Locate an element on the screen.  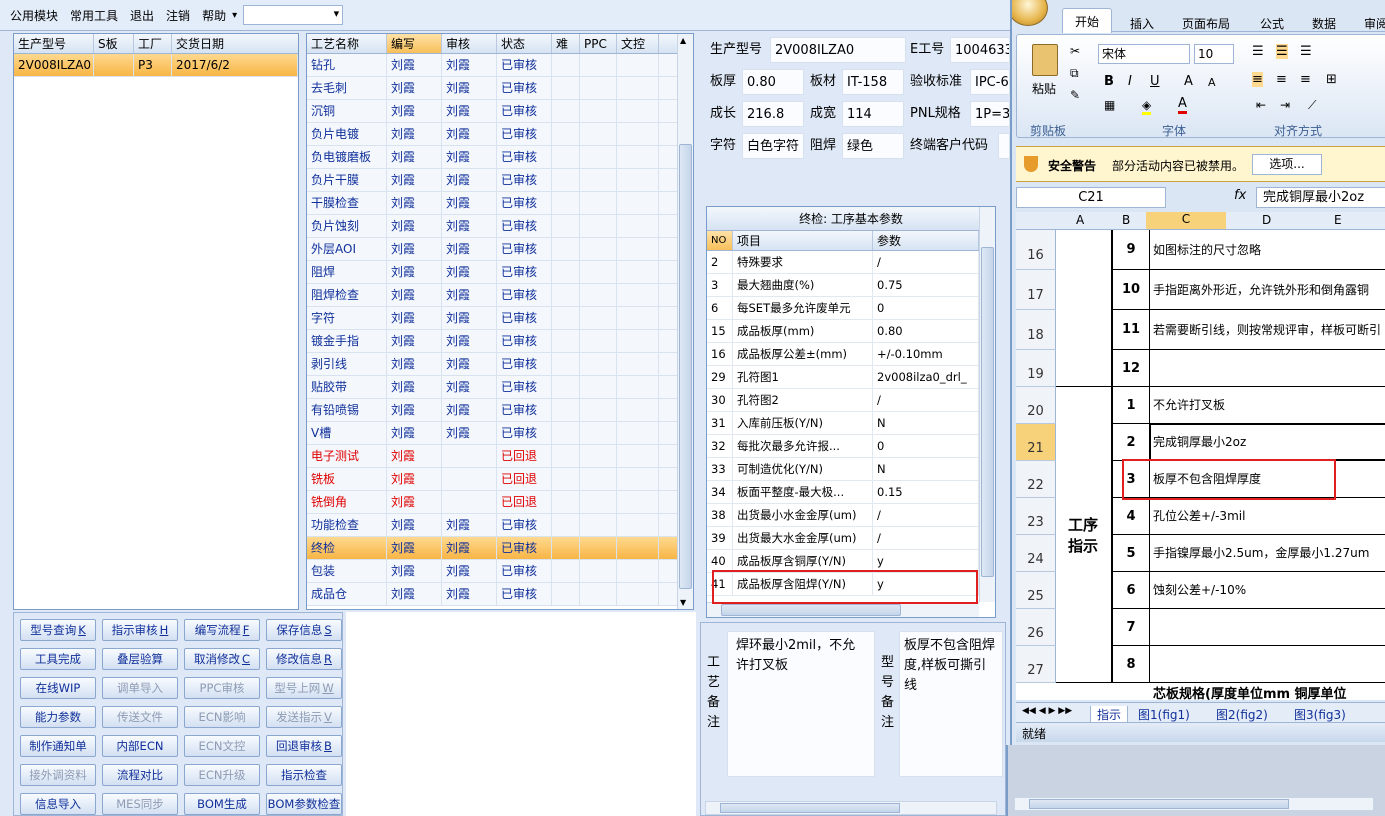
action-button: 编写流程 F is located at coordinates (222, 630).